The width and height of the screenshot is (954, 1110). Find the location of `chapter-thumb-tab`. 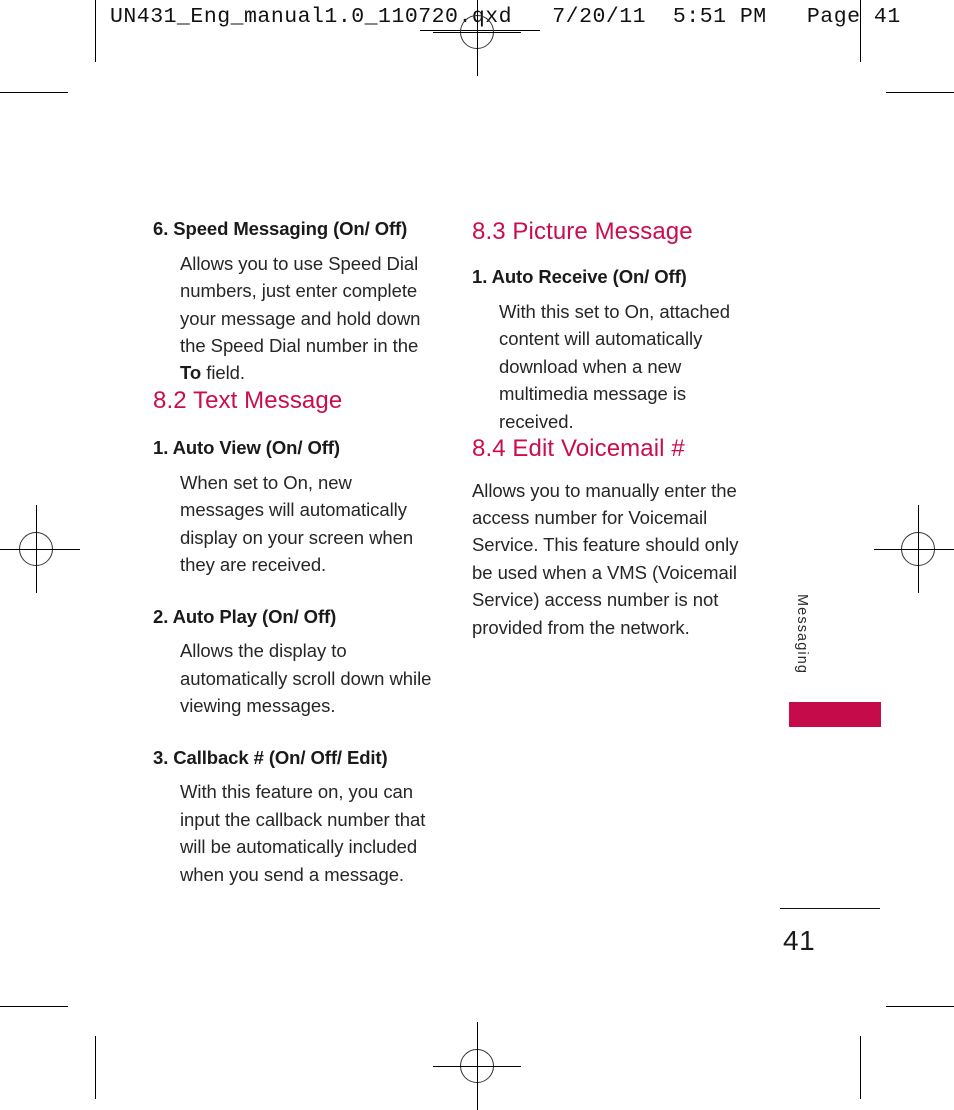

chapter-thumb-tab is located at coordinates (835, 714).